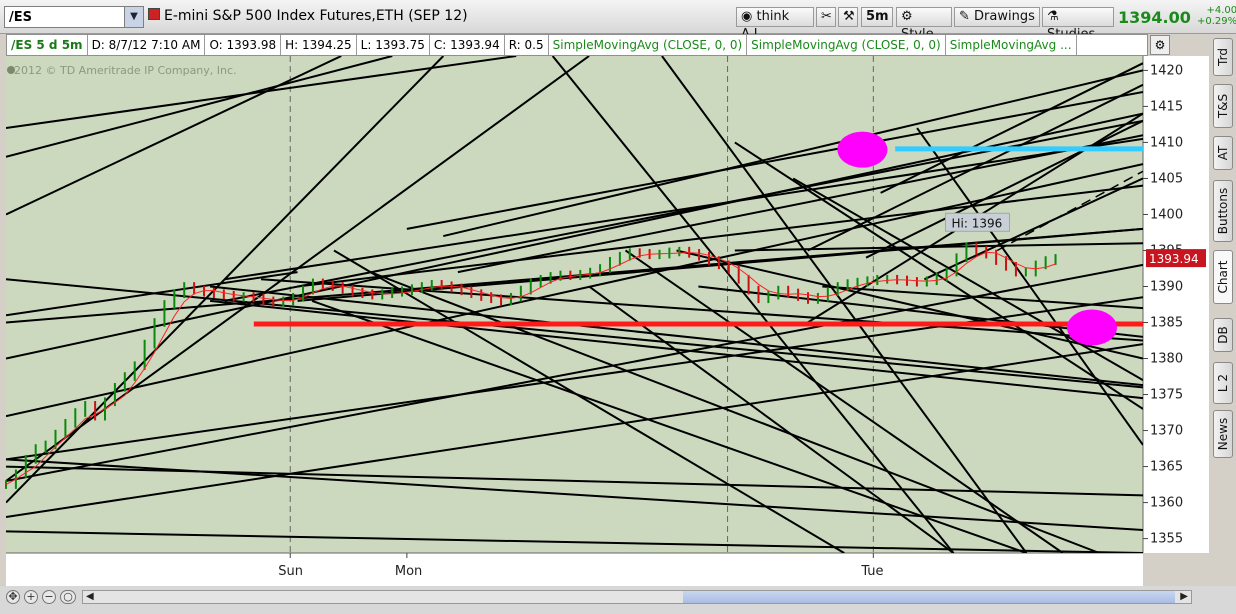 The height and width of the screenshot is (614, 1236). What do you see at coordinates (74, 17) in the screenshot?
I see `symbol-input: /ES ▼` at bounding box center [74, 17].